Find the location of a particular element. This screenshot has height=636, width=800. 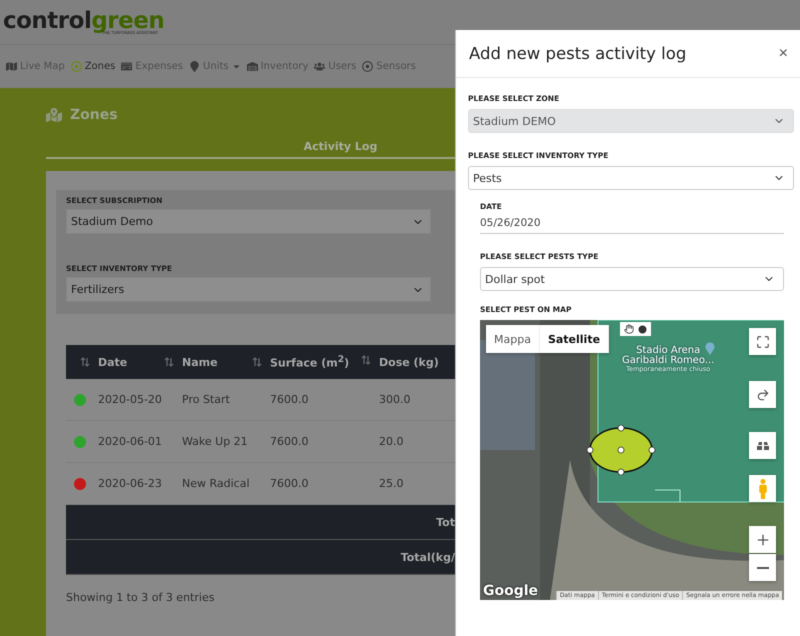

plus-icon is located at coordinates (762, 540).